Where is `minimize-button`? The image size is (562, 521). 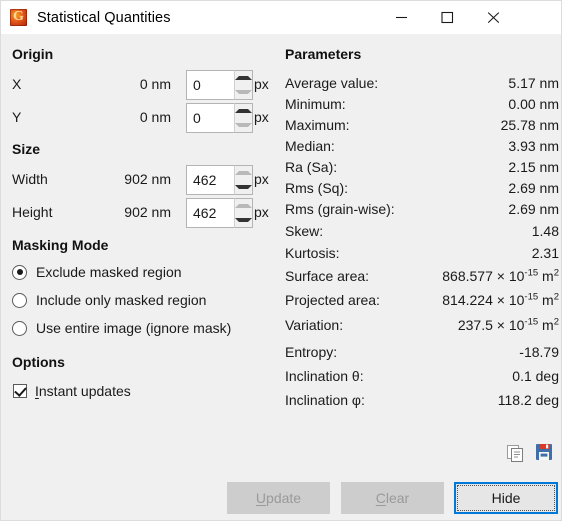
minimize-button is located at coordinates (401, 17).